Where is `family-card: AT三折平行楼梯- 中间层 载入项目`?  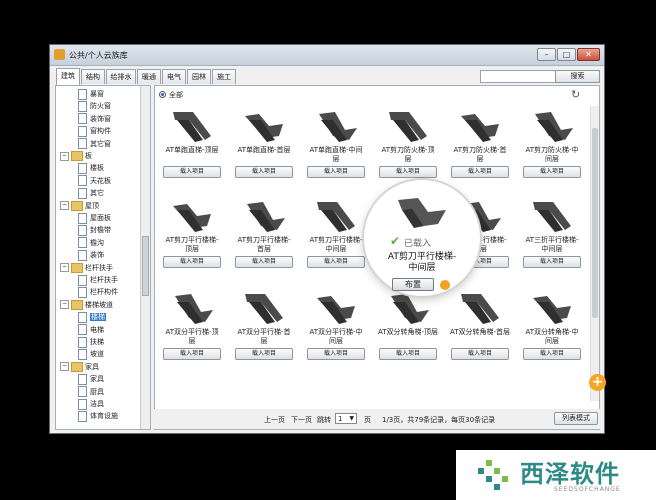 family-card: AT三折平行楼梯- 中间层 载入项目 is located at coordinates (552, 239).